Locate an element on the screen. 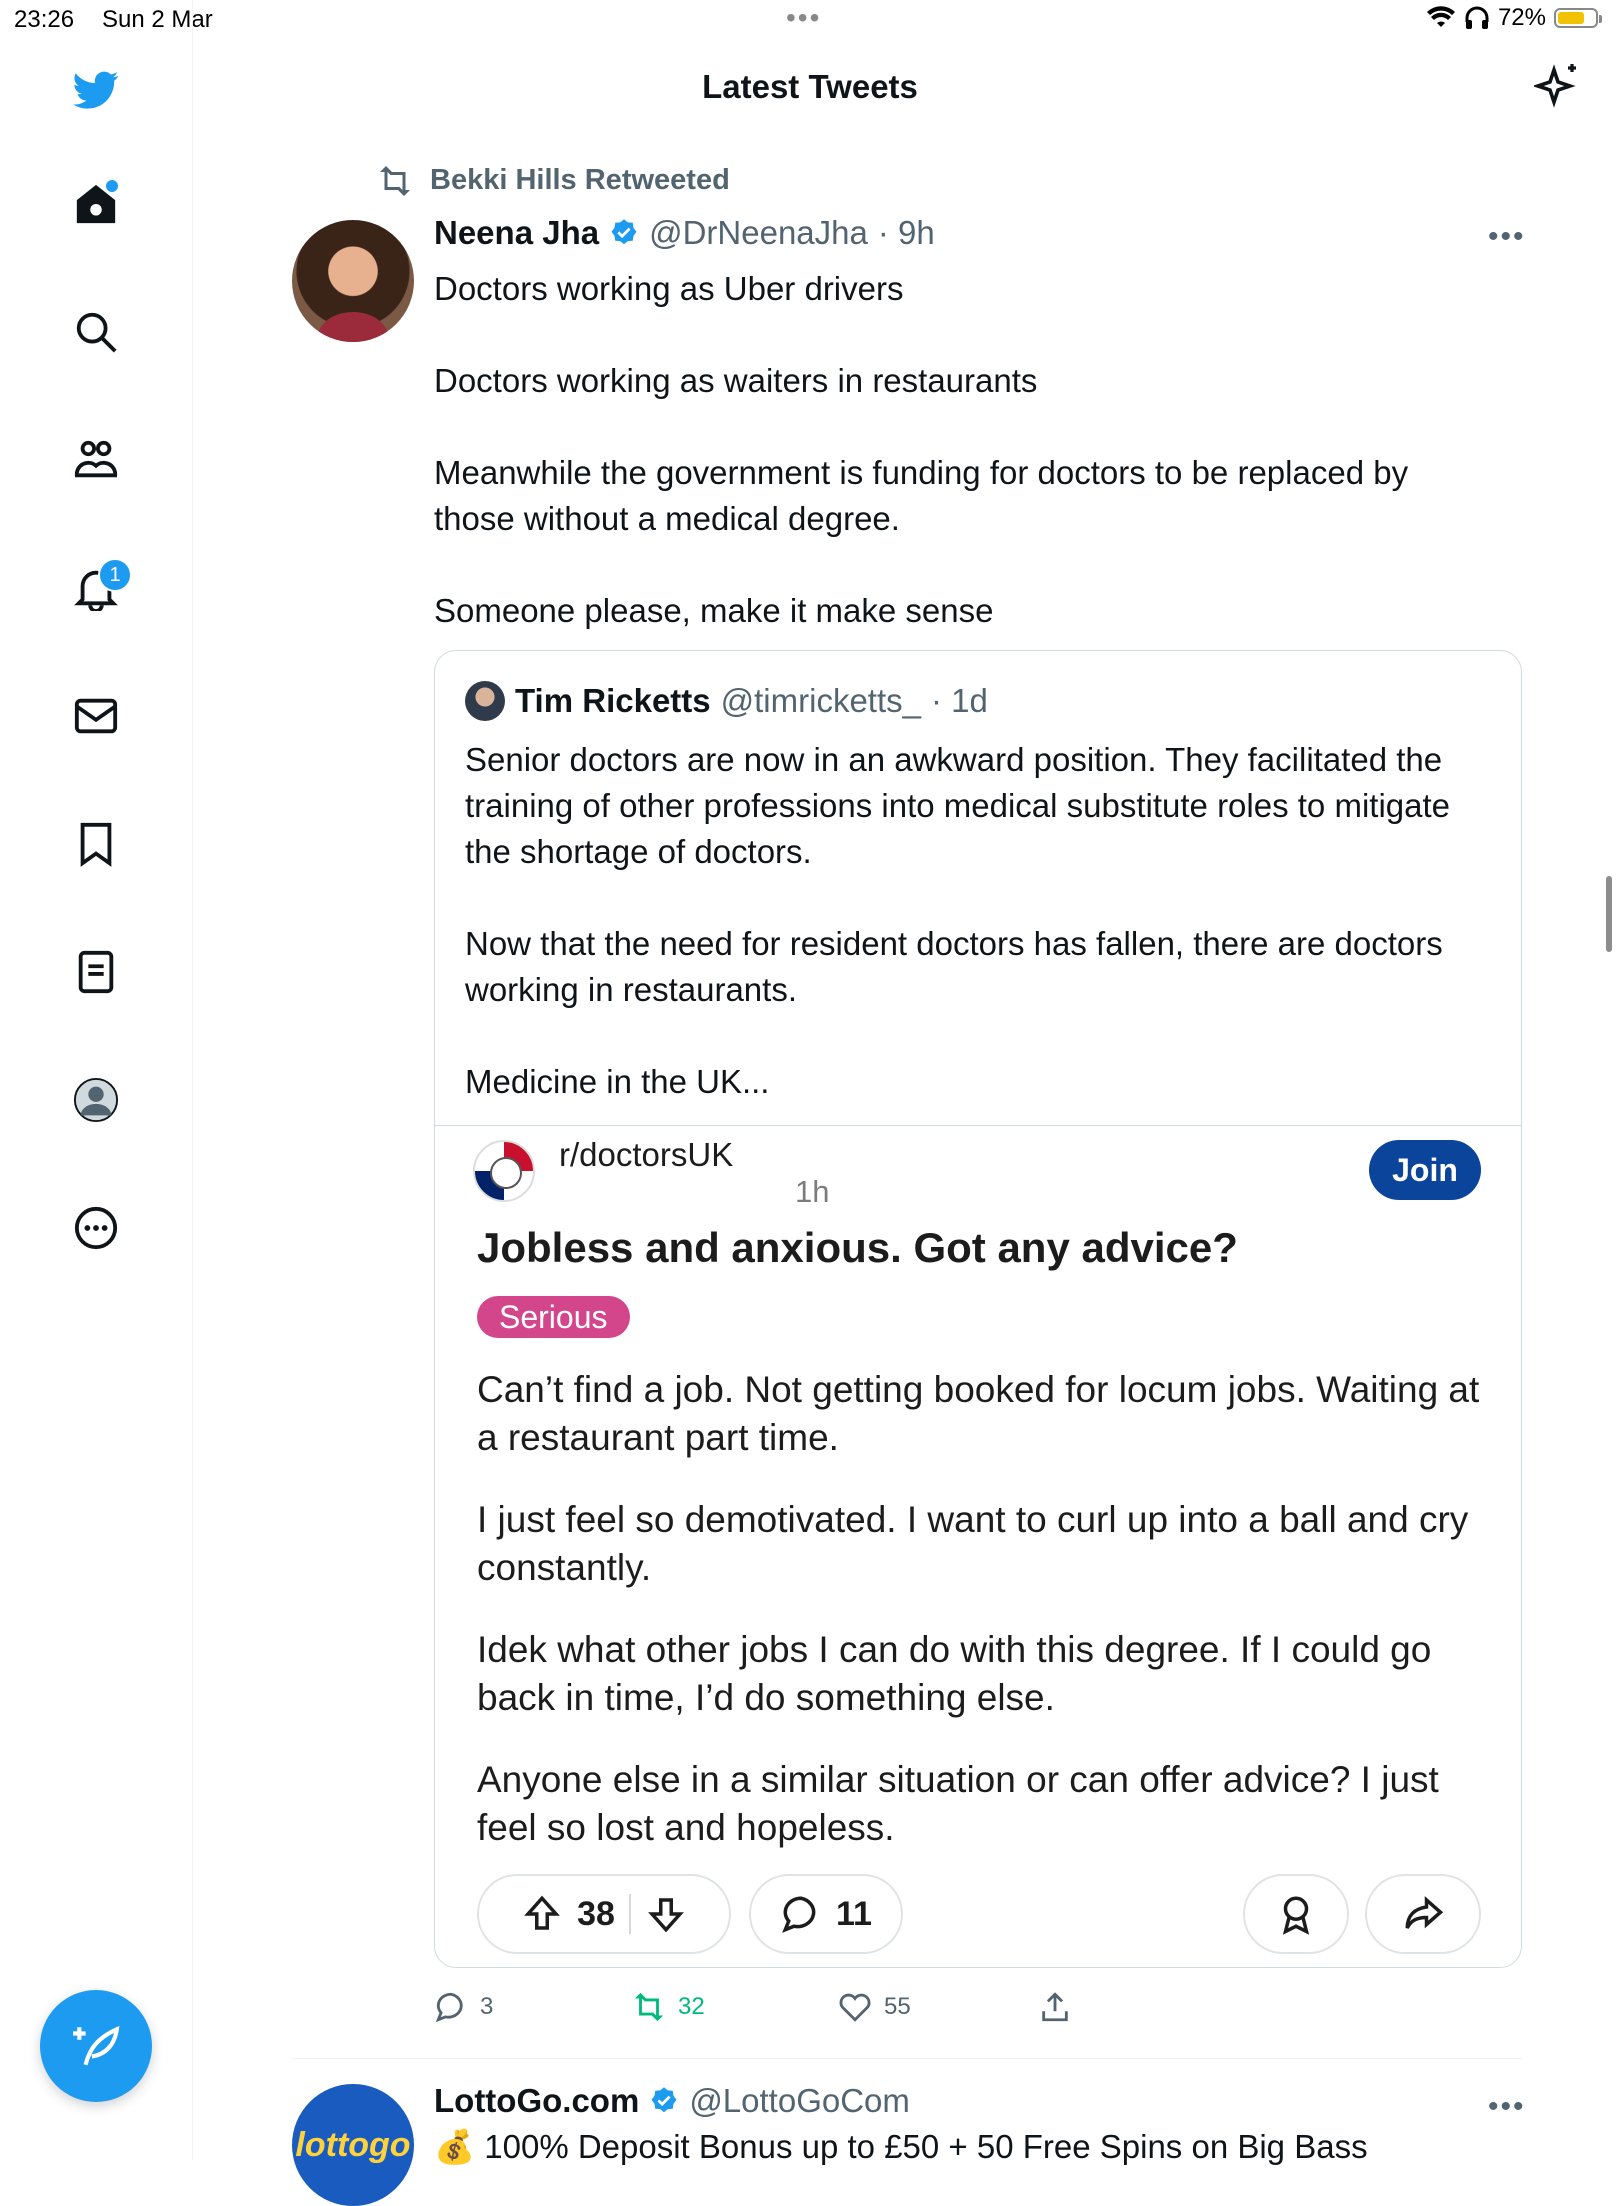 This screenshot has width=1620, height=2206. notification-badge: 1 is located at coordinates (115, 575).